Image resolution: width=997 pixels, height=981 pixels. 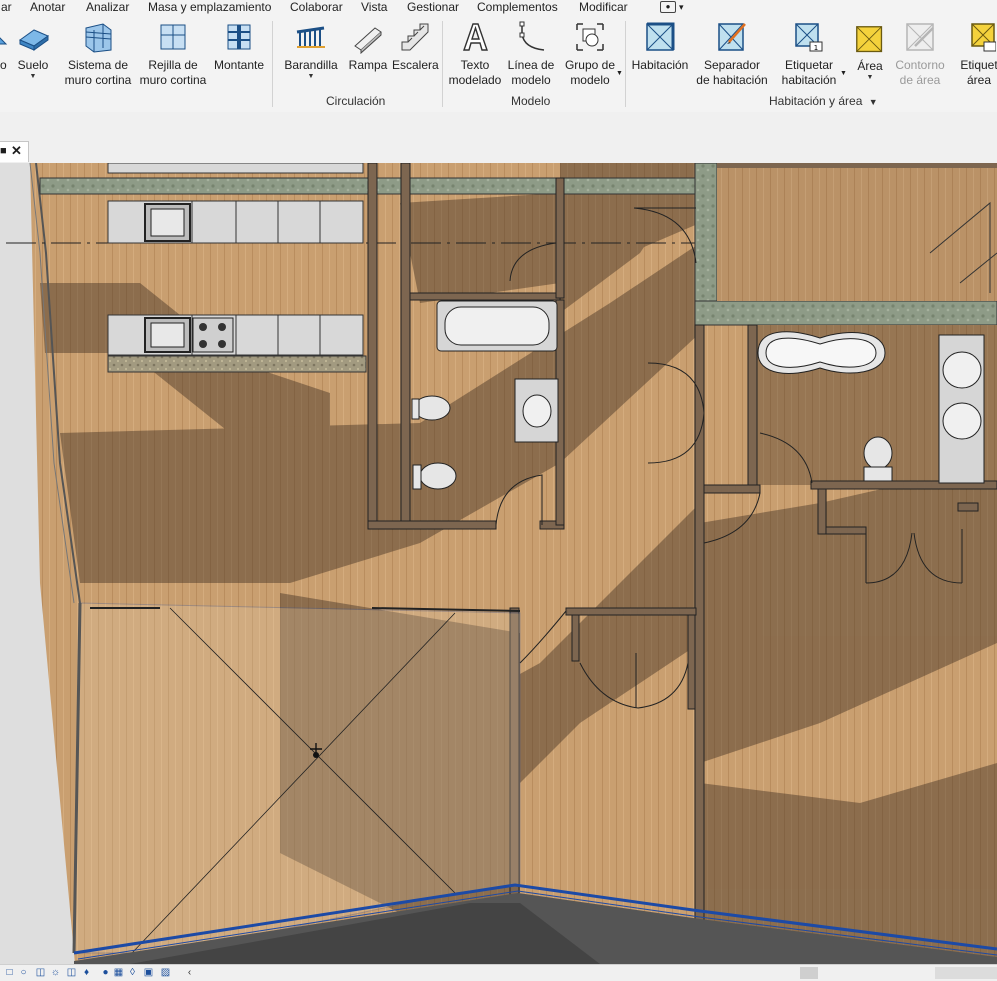 I want to click on floor-button: Suelo ▼, so click(x=33, y=55).